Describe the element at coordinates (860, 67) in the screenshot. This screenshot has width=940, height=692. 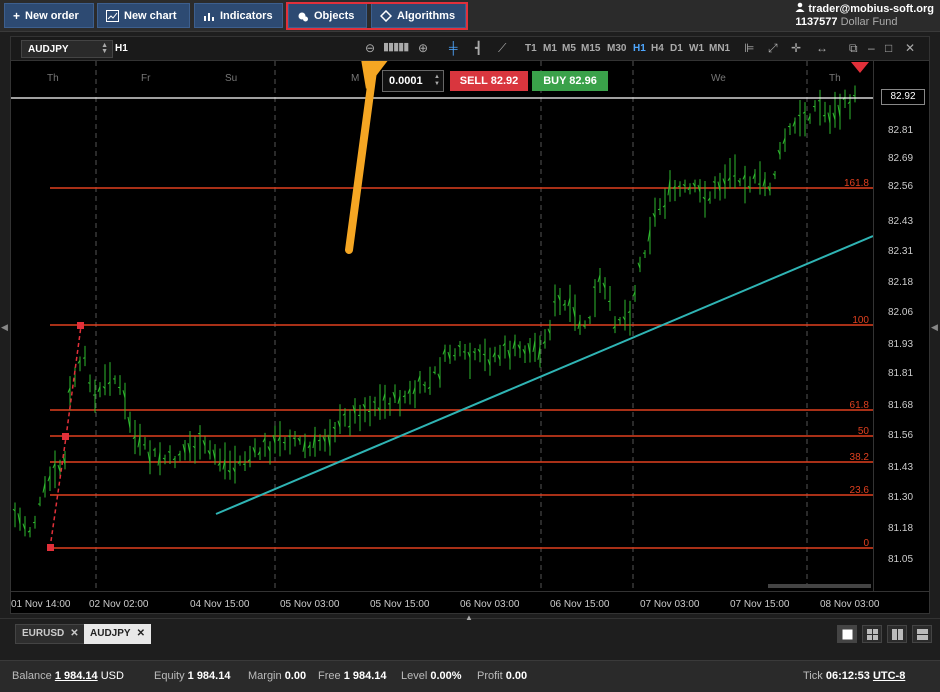
I see `price-alert-marker` at that location.